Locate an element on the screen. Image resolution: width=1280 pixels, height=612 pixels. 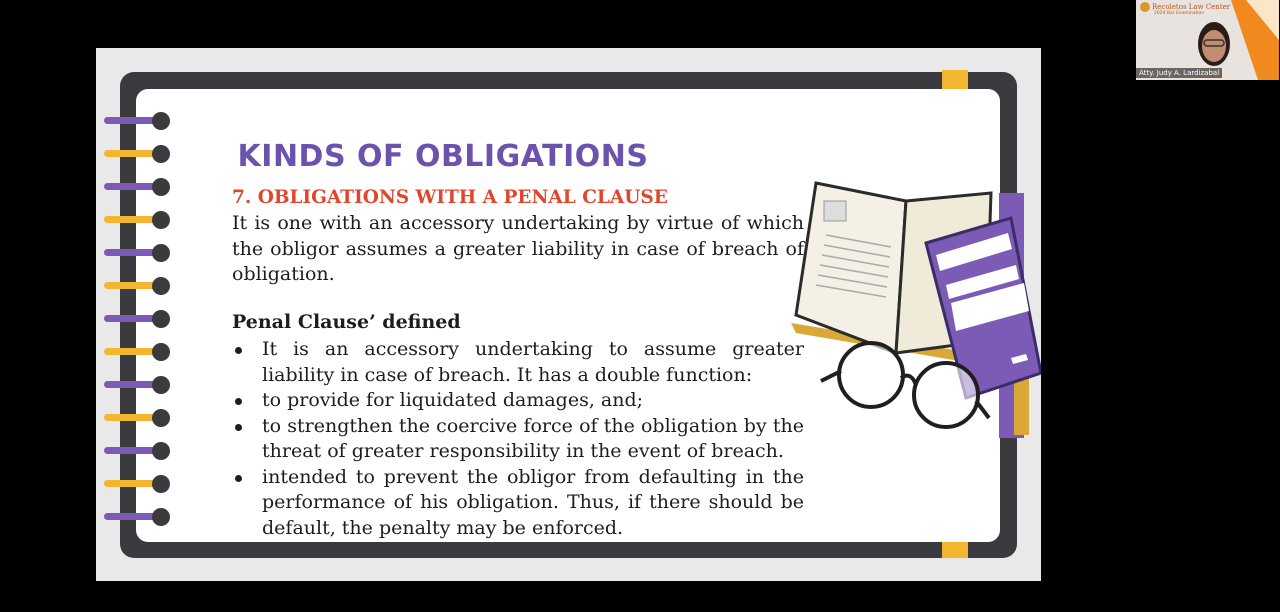
notebook-tab-top is located at coordinates (955, 80).